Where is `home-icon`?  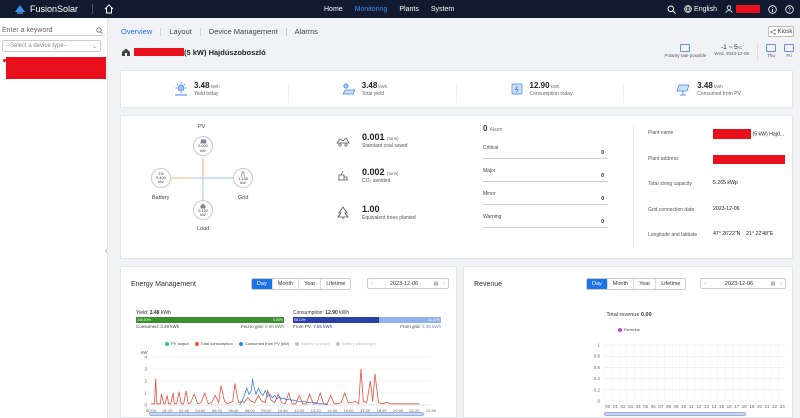
home-icon is located at coordinates (109, 9).